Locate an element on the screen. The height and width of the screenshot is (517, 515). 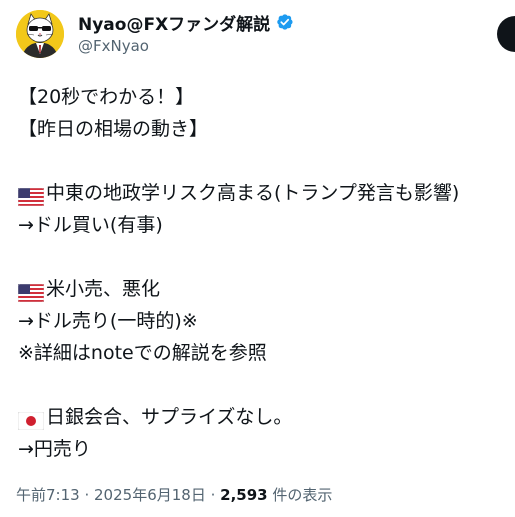
tweet-meta: 午前7:13 · 2025年6月18日 · 2,593 件の表示 is located at coordinates (174, 494).